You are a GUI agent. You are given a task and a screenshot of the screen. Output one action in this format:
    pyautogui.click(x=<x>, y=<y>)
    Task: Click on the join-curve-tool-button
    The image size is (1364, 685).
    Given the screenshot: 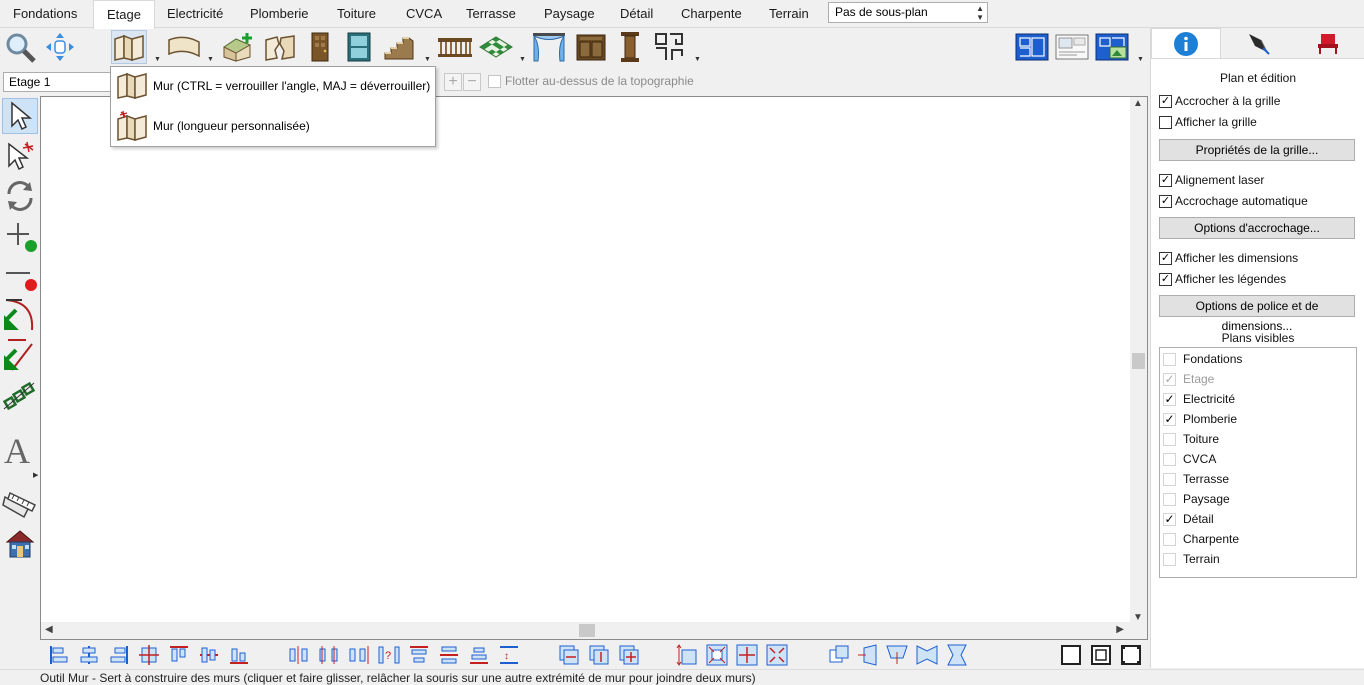 What is the action you would take?
    pyautogui.click(x=20, y=316)
    